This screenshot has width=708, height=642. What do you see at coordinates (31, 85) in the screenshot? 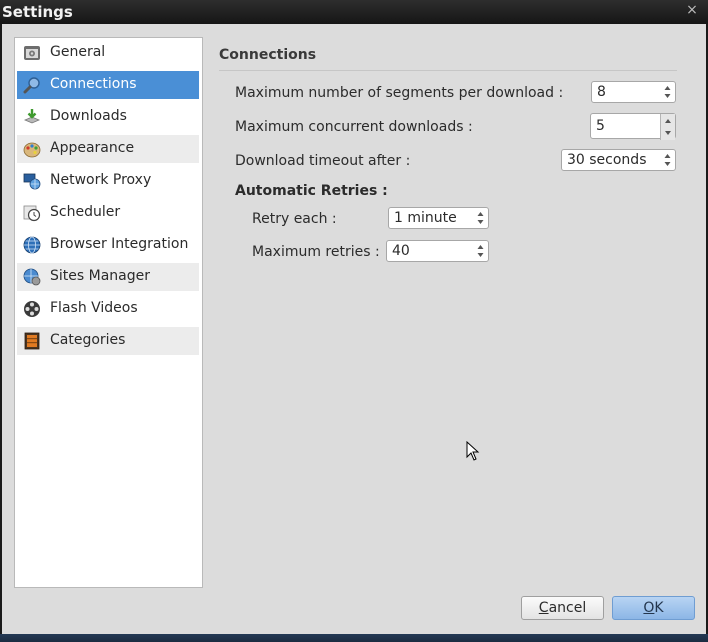
I see `connections-icon` at bounding box center [31, 85].